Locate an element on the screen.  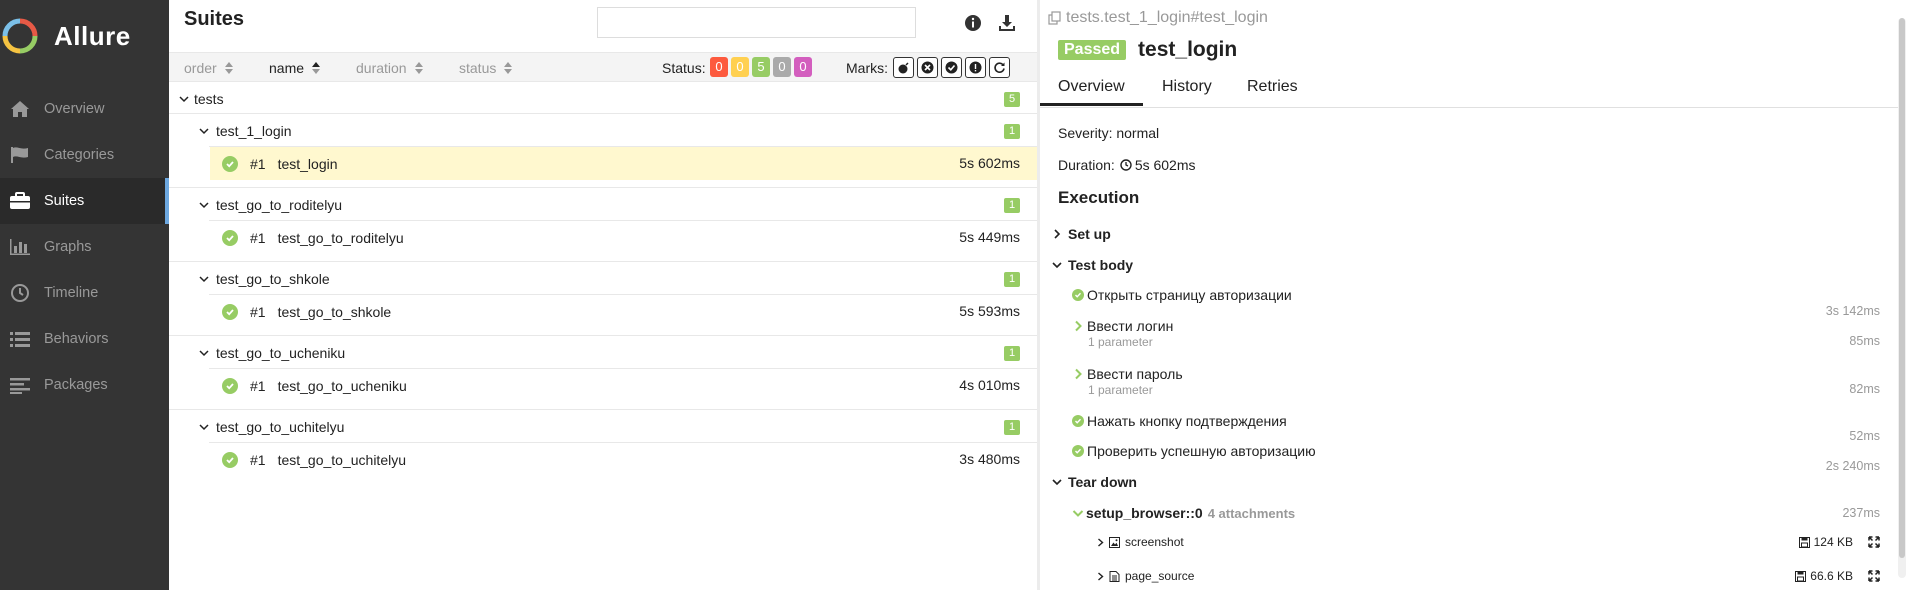
clock-icon is located at coordinates (20, 293).